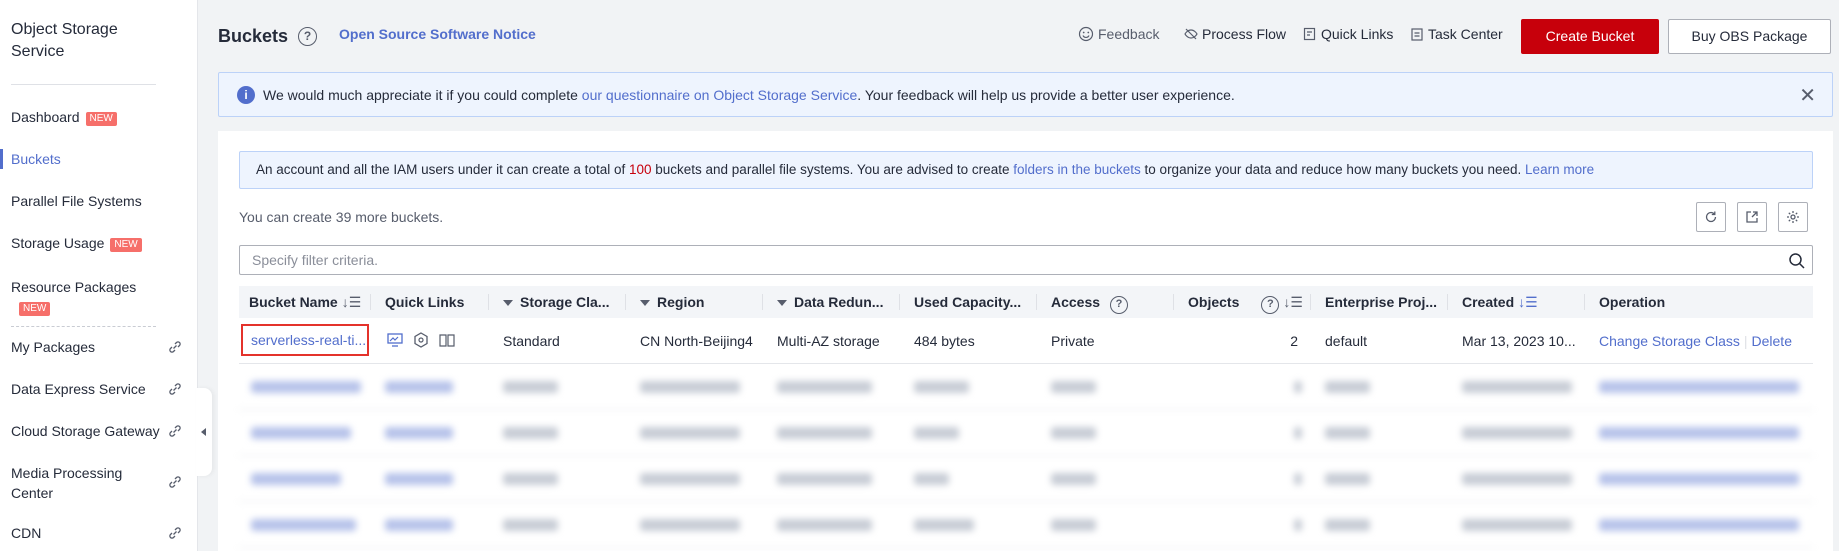 The width and height of the screenshot is (1839, 551). What do you see at coordinates (1711, 217) in the screenshot?
I see `refresh-button` at bounding box center [1711, 217].